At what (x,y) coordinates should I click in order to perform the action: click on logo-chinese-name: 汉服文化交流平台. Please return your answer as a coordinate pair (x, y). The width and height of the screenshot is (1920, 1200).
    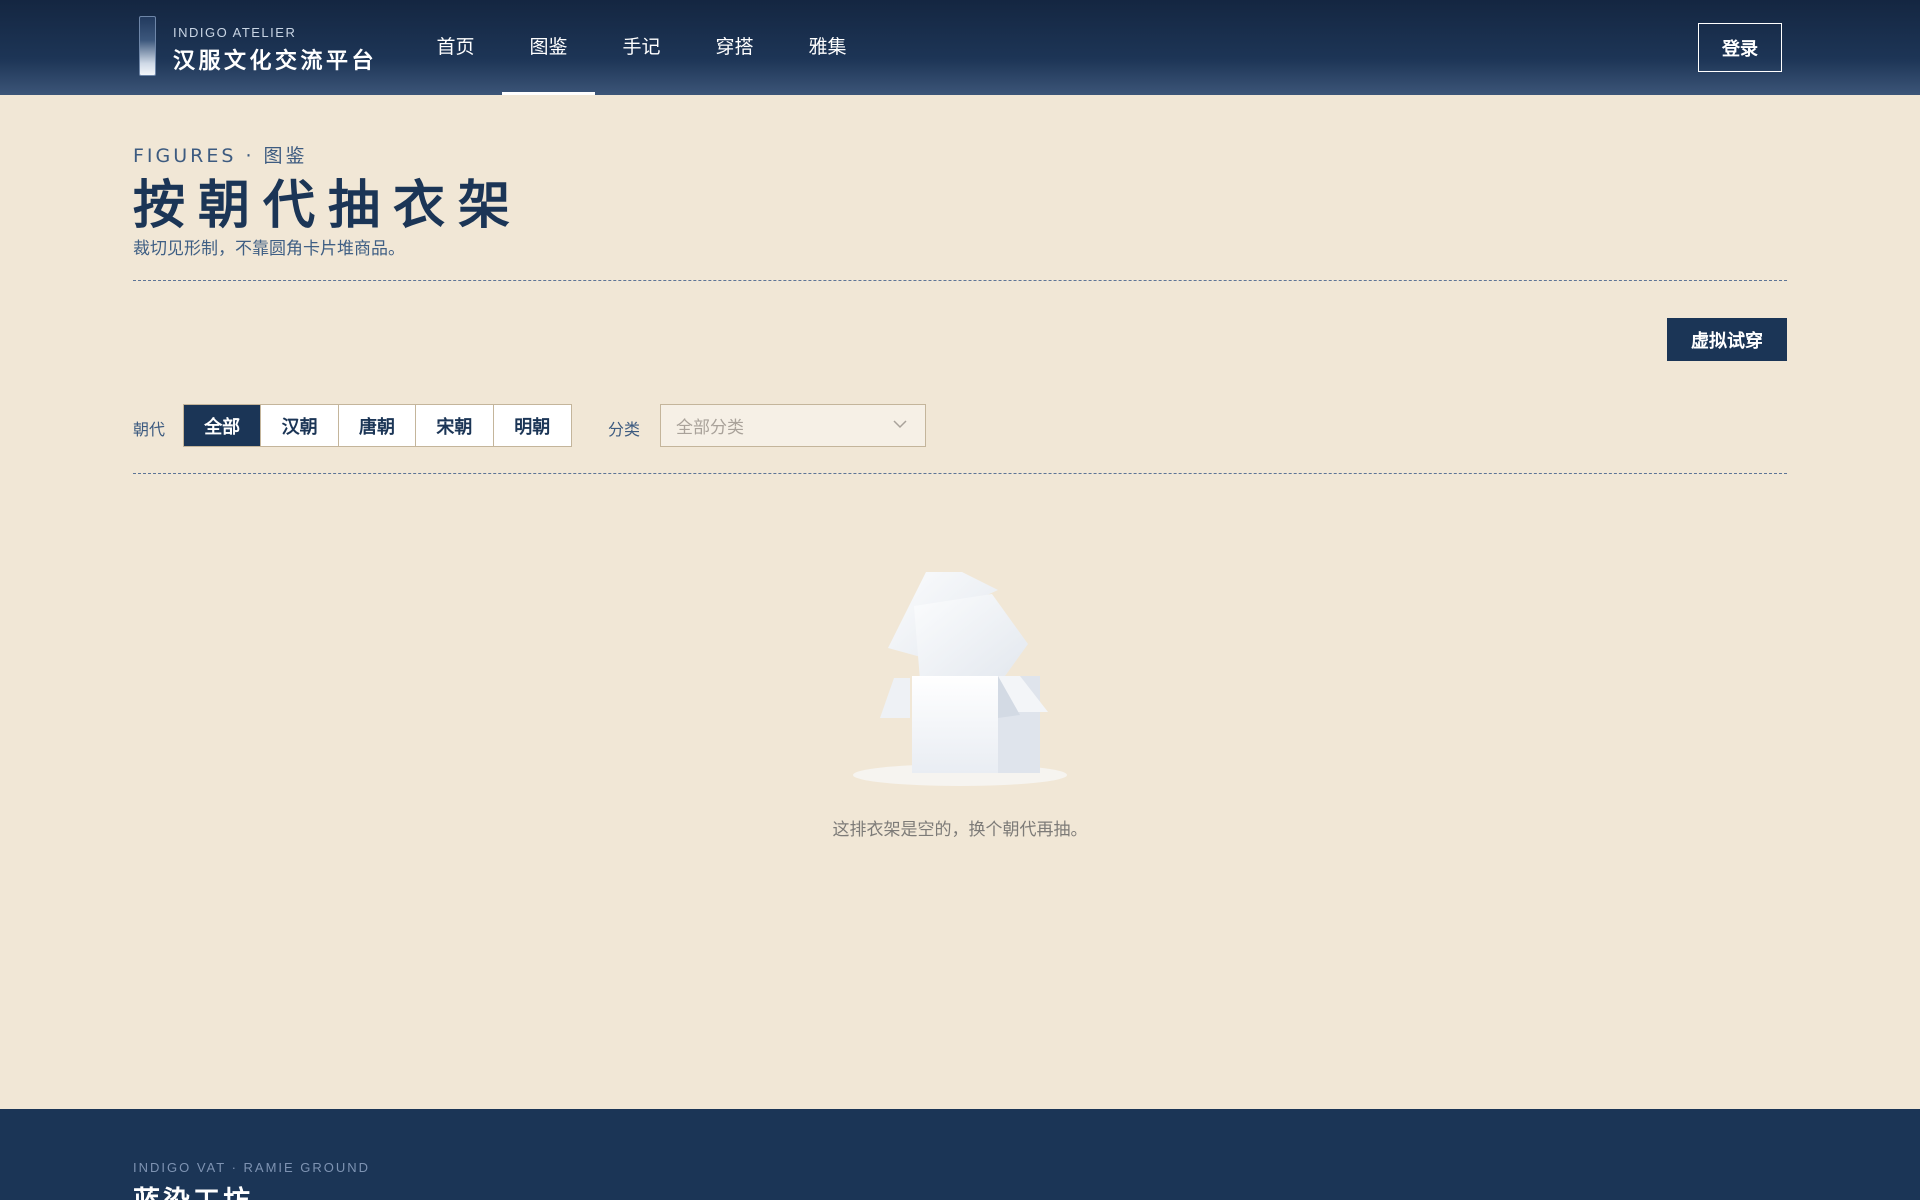
    Looking at the image, I should click on (275, 61).